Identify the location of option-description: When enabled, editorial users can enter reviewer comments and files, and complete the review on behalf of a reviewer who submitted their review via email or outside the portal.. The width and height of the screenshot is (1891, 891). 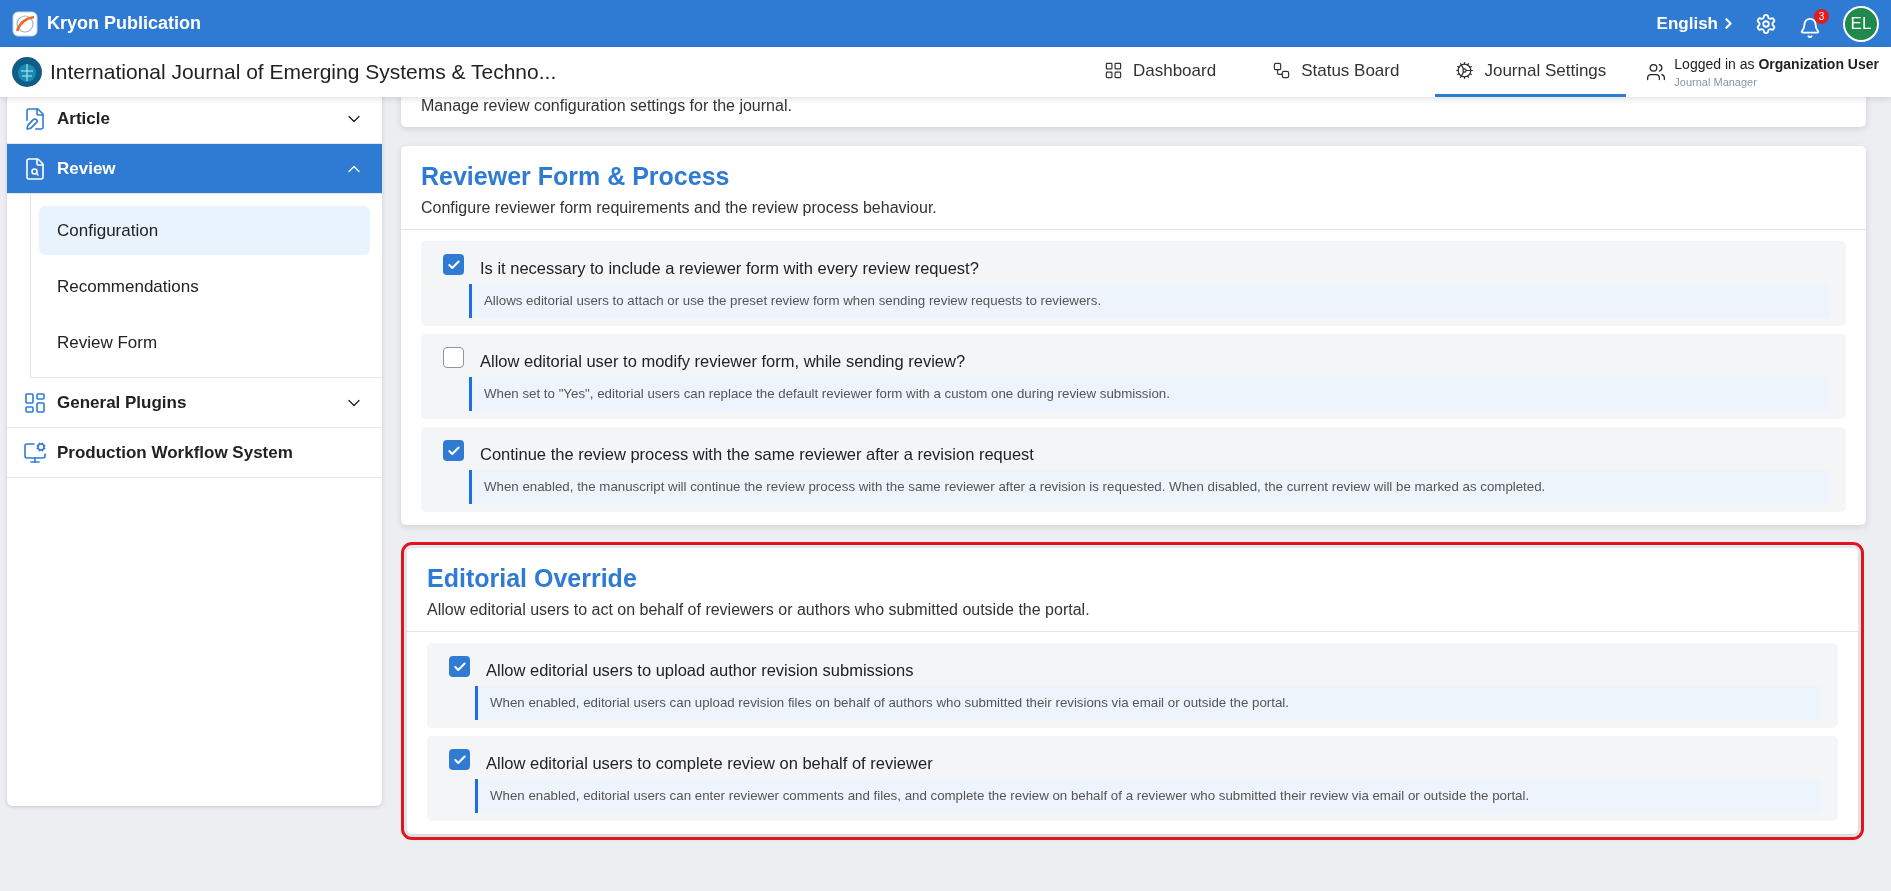
(1148, 796).